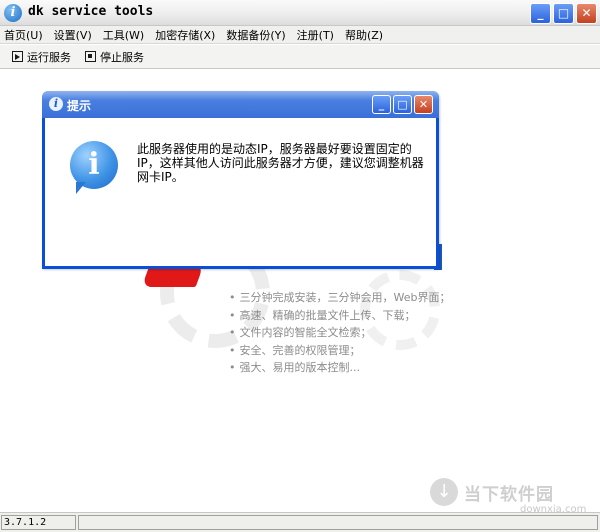  What do you see at coordinates (338, 522) in the screenshot?
I see `status-panel` at bounding box center [338, 522].